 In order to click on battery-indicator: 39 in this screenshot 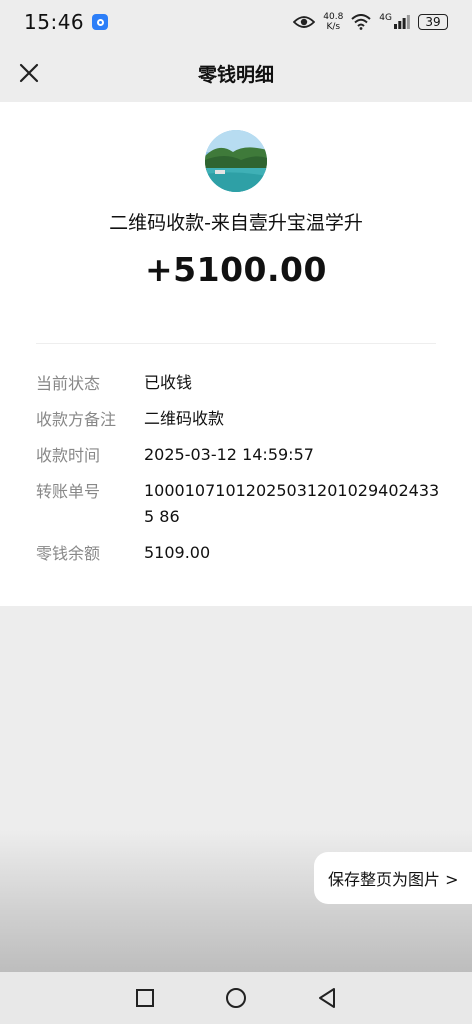, I will do `click(433, 22)`.